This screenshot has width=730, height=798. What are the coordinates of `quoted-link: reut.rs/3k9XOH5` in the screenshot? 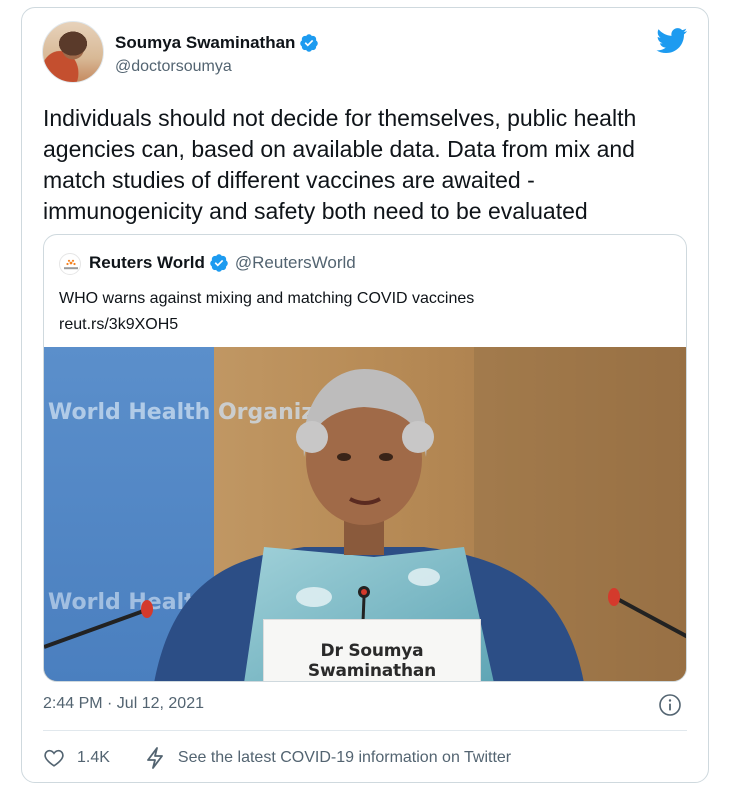 It's located at (266, 325).